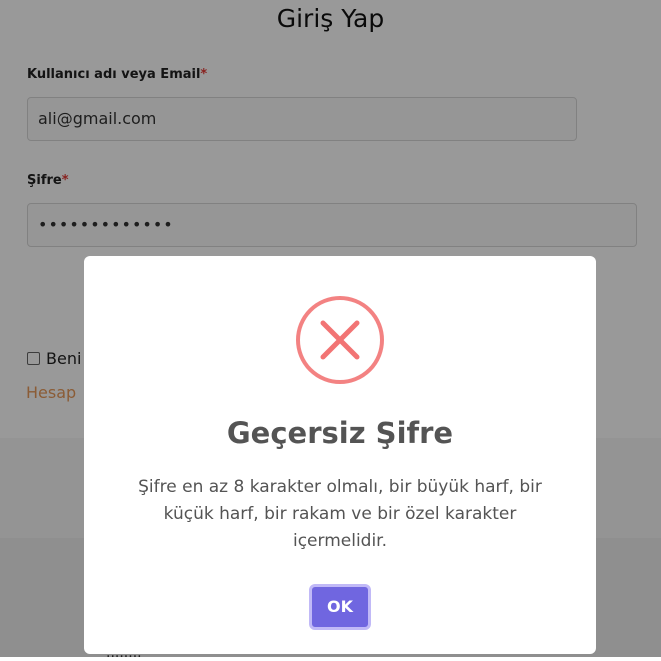 The height and width of the screenshot is (661, 661). I want to click on ok-button: OK, so click(340, 607).